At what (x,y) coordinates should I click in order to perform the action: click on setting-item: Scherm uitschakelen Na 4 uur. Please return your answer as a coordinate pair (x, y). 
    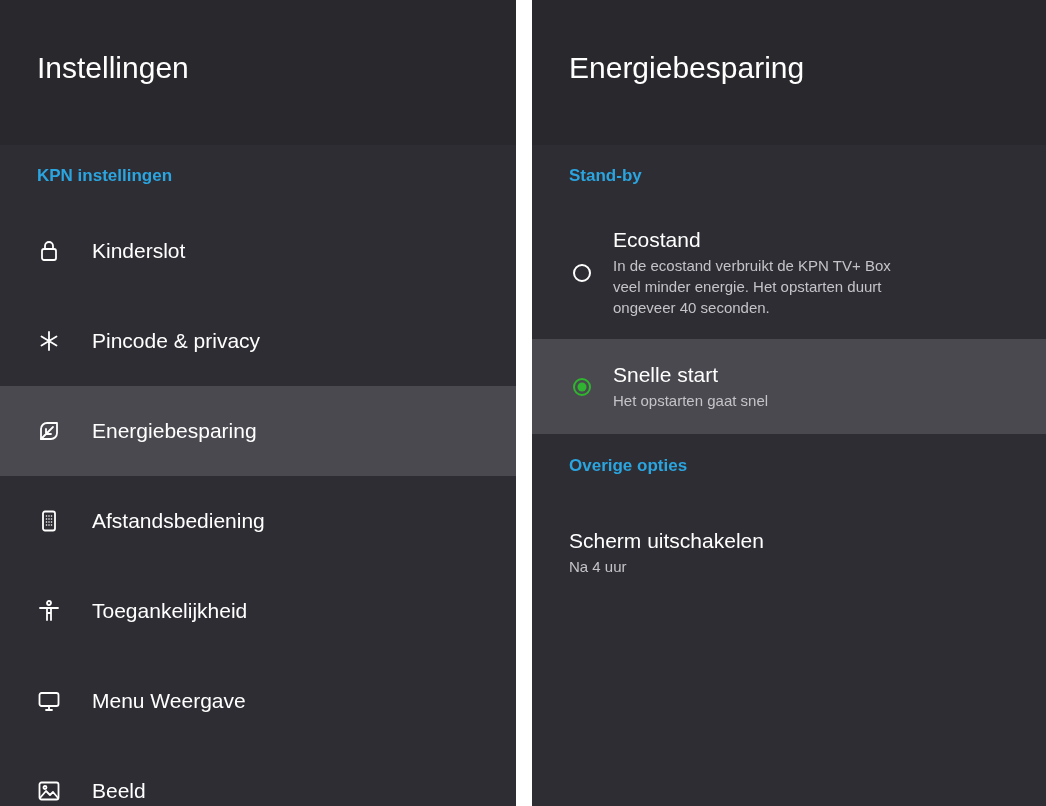
    Looking at the image, I should click on (789, 549).